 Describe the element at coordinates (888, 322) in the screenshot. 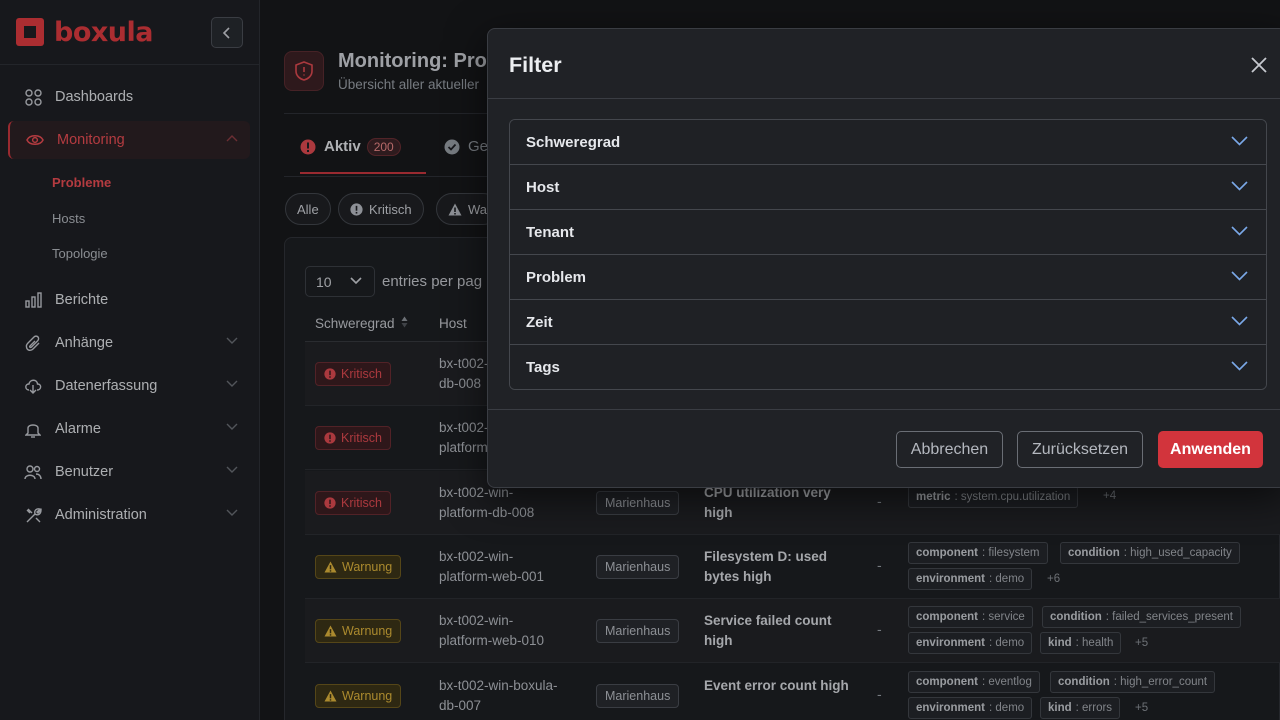

I see `accordion-item-zeit: Zeit` at that location.